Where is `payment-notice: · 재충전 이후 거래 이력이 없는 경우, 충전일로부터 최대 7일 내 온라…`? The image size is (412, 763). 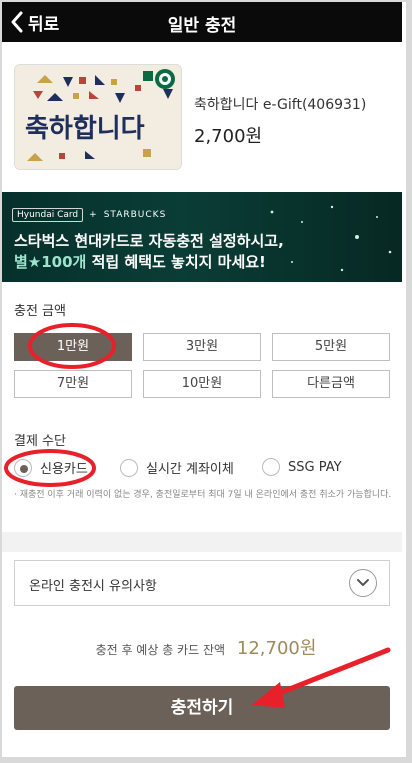 payment-notice: · 재충전 이후 거래 이력이 없는 경우, 충전일로부터 최대 7일 내 온라… is located at coordinates (203, 495).